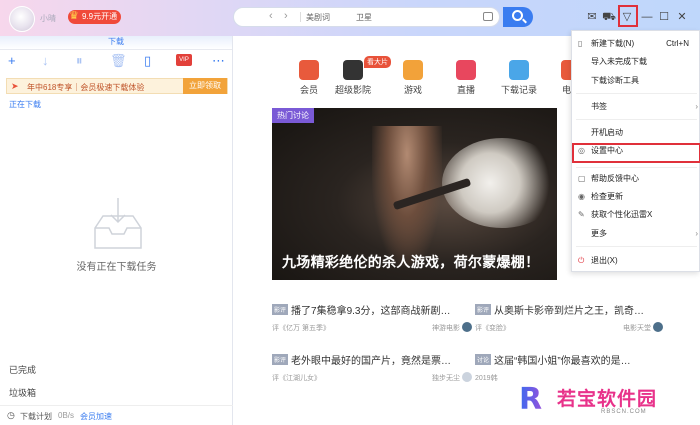  Describe the element at coordinates (609, 17) in the screenshot. I see `shirt-icon: ⛟` at that location.